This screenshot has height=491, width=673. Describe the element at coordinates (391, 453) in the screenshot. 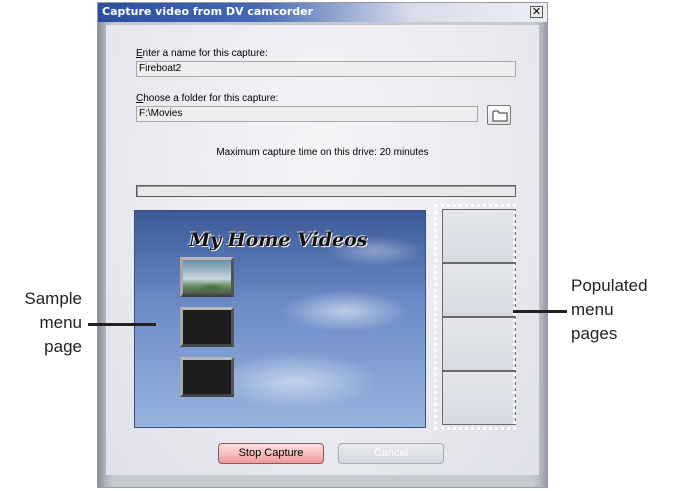

I see `cancel-button: Cancel` at that location.